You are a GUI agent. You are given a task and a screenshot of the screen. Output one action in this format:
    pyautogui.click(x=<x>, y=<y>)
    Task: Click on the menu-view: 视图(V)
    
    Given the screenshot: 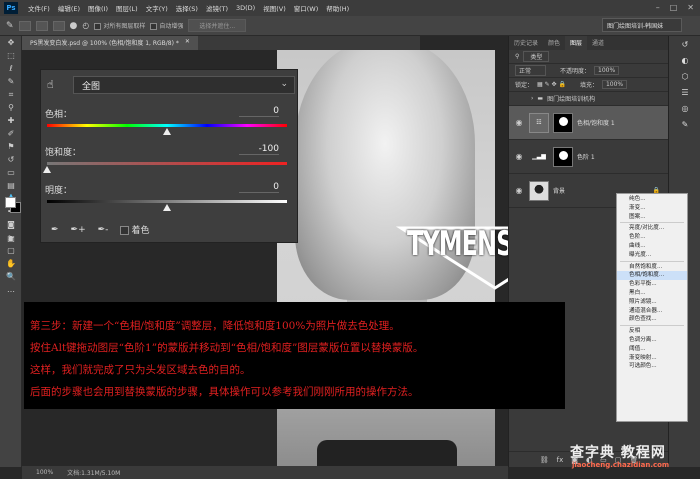 What is the action you would take?
    pyautogui.click(x=274, y=8)
    